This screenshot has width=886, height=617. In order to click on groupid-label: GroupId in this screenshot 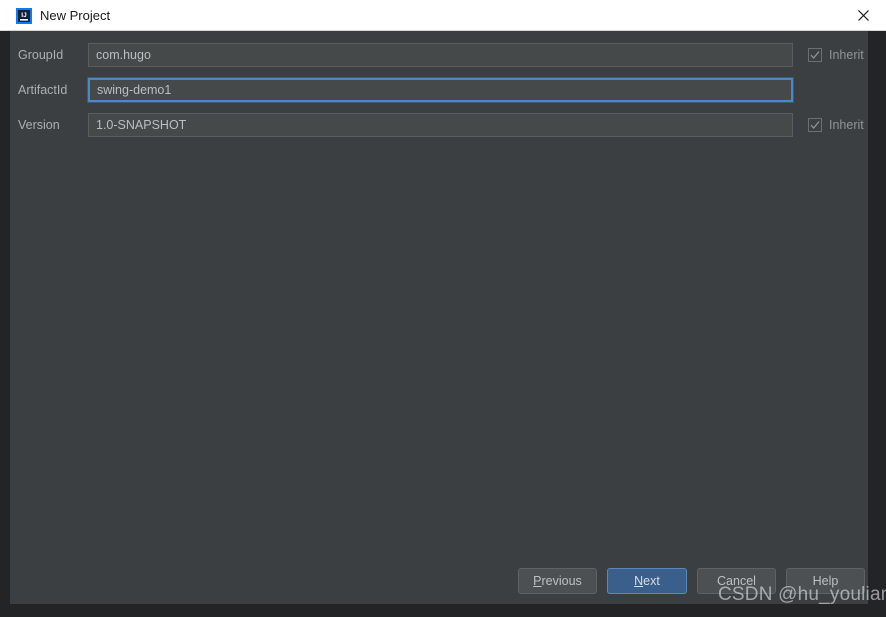, I will do `click(41, 55)`.